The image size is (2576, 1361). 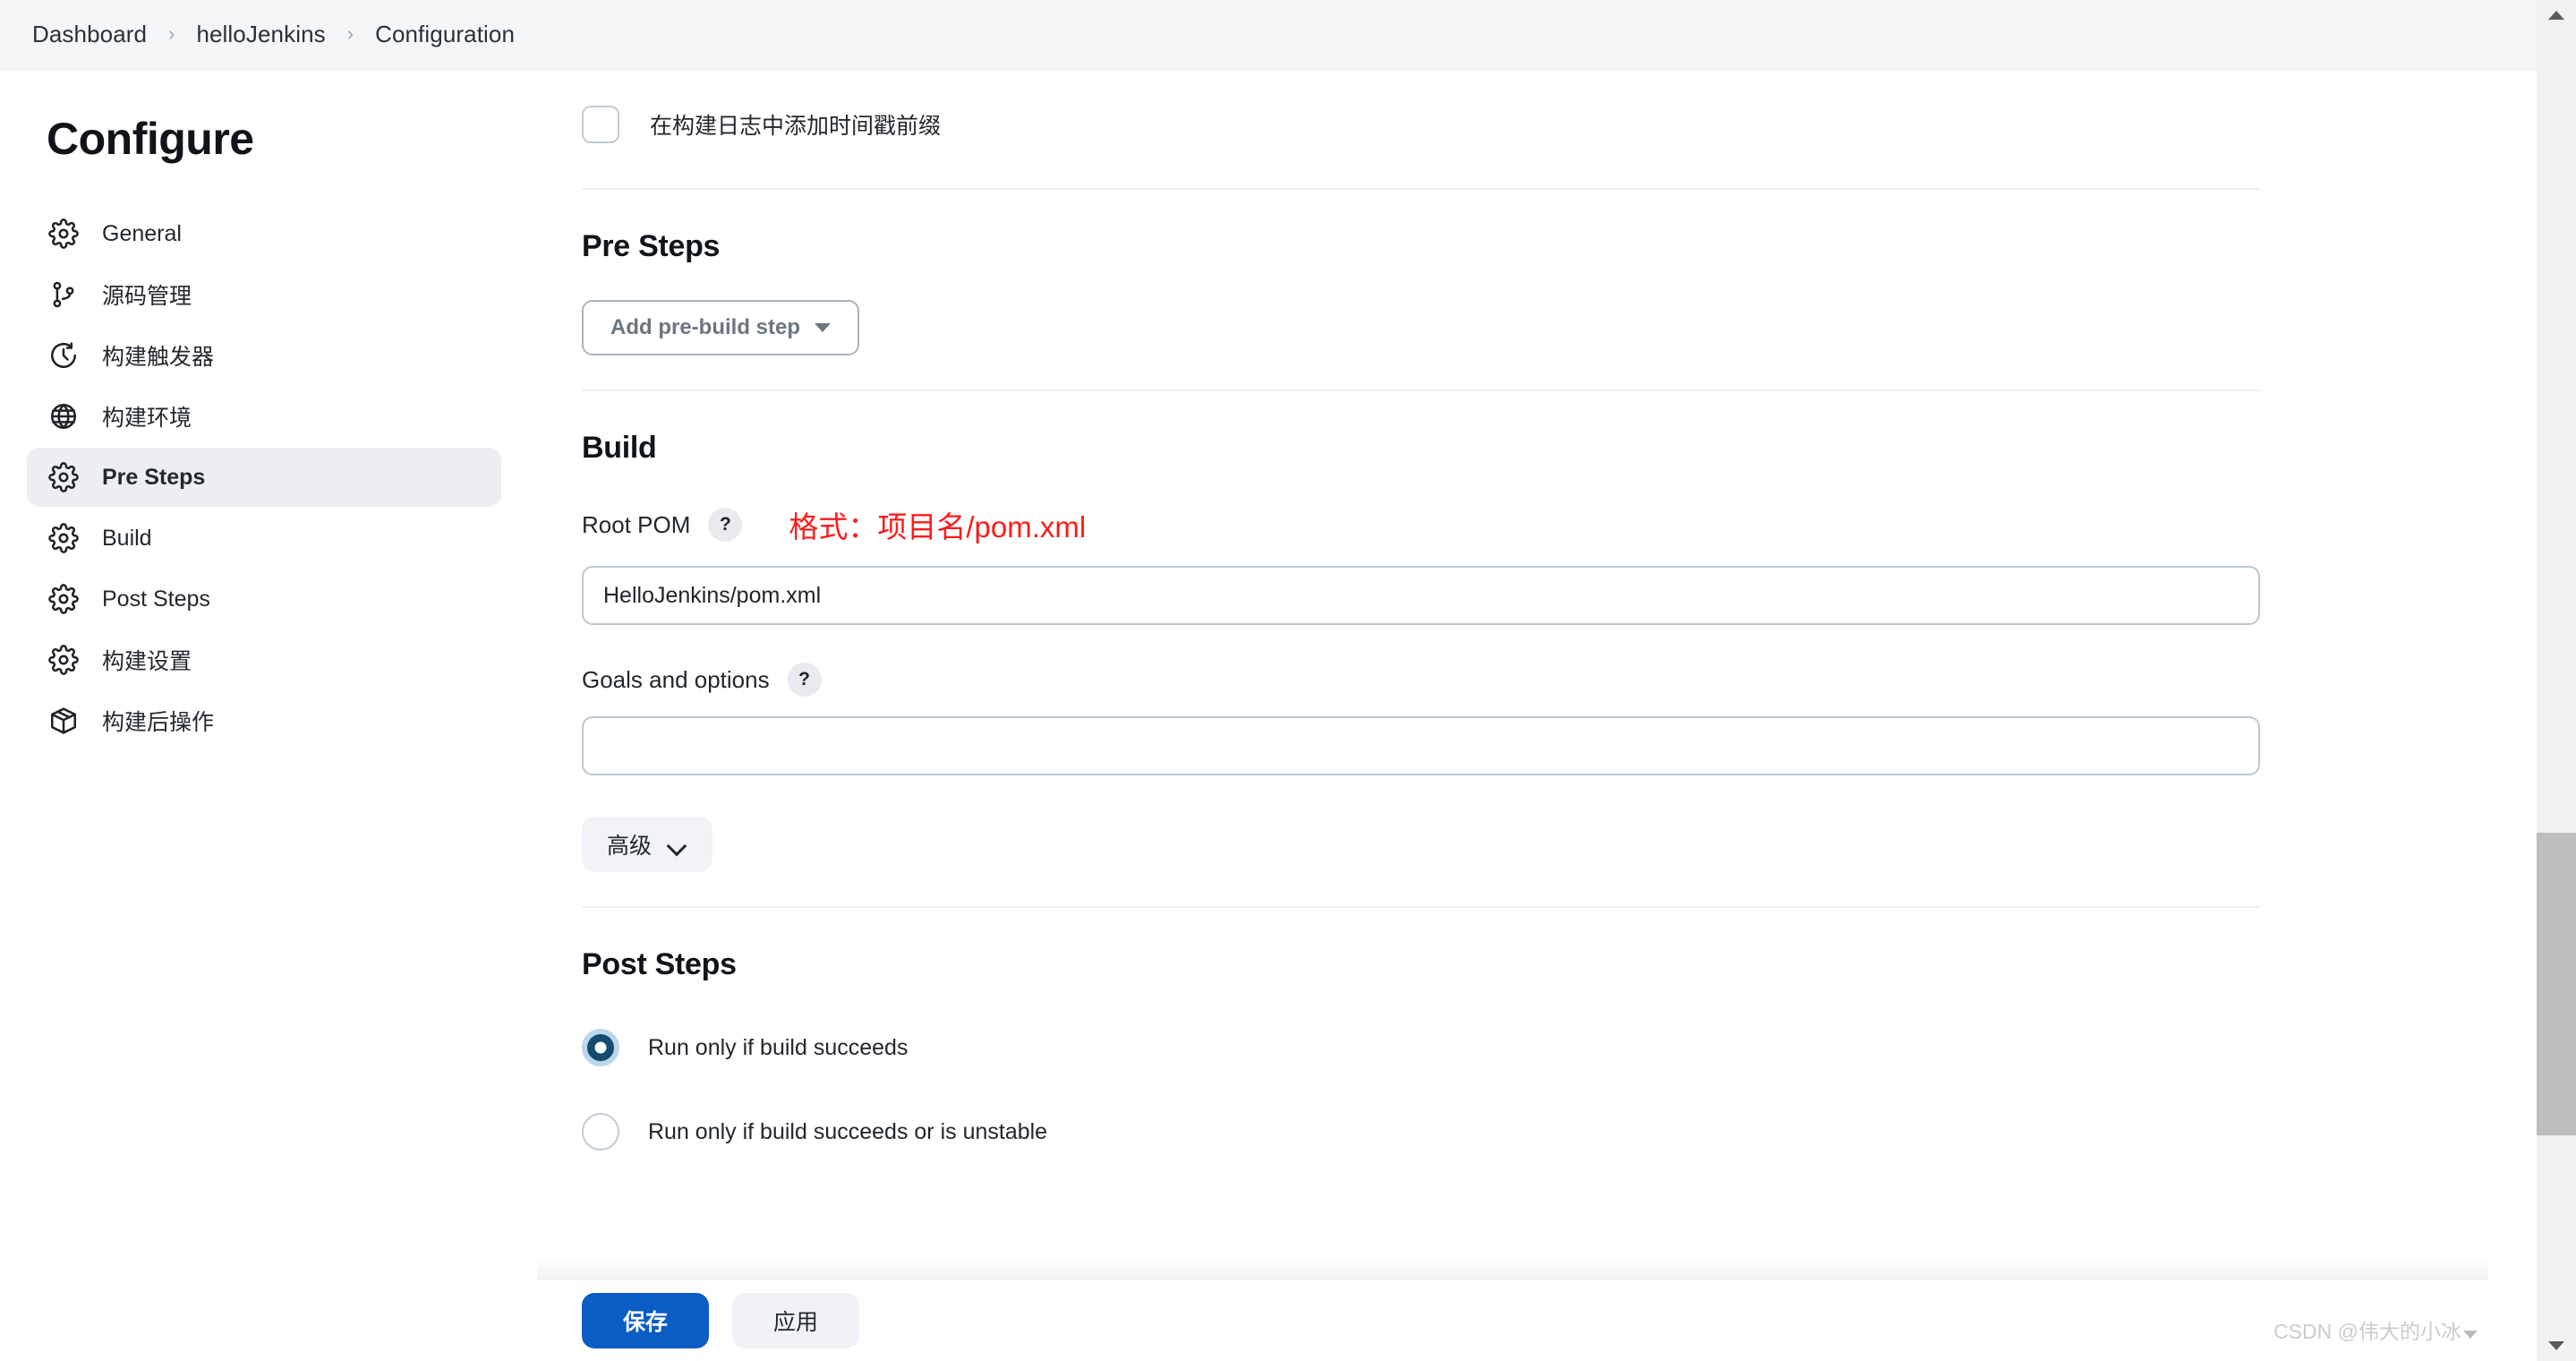 I want to click on goals-input, so click(x=1421, y=745).